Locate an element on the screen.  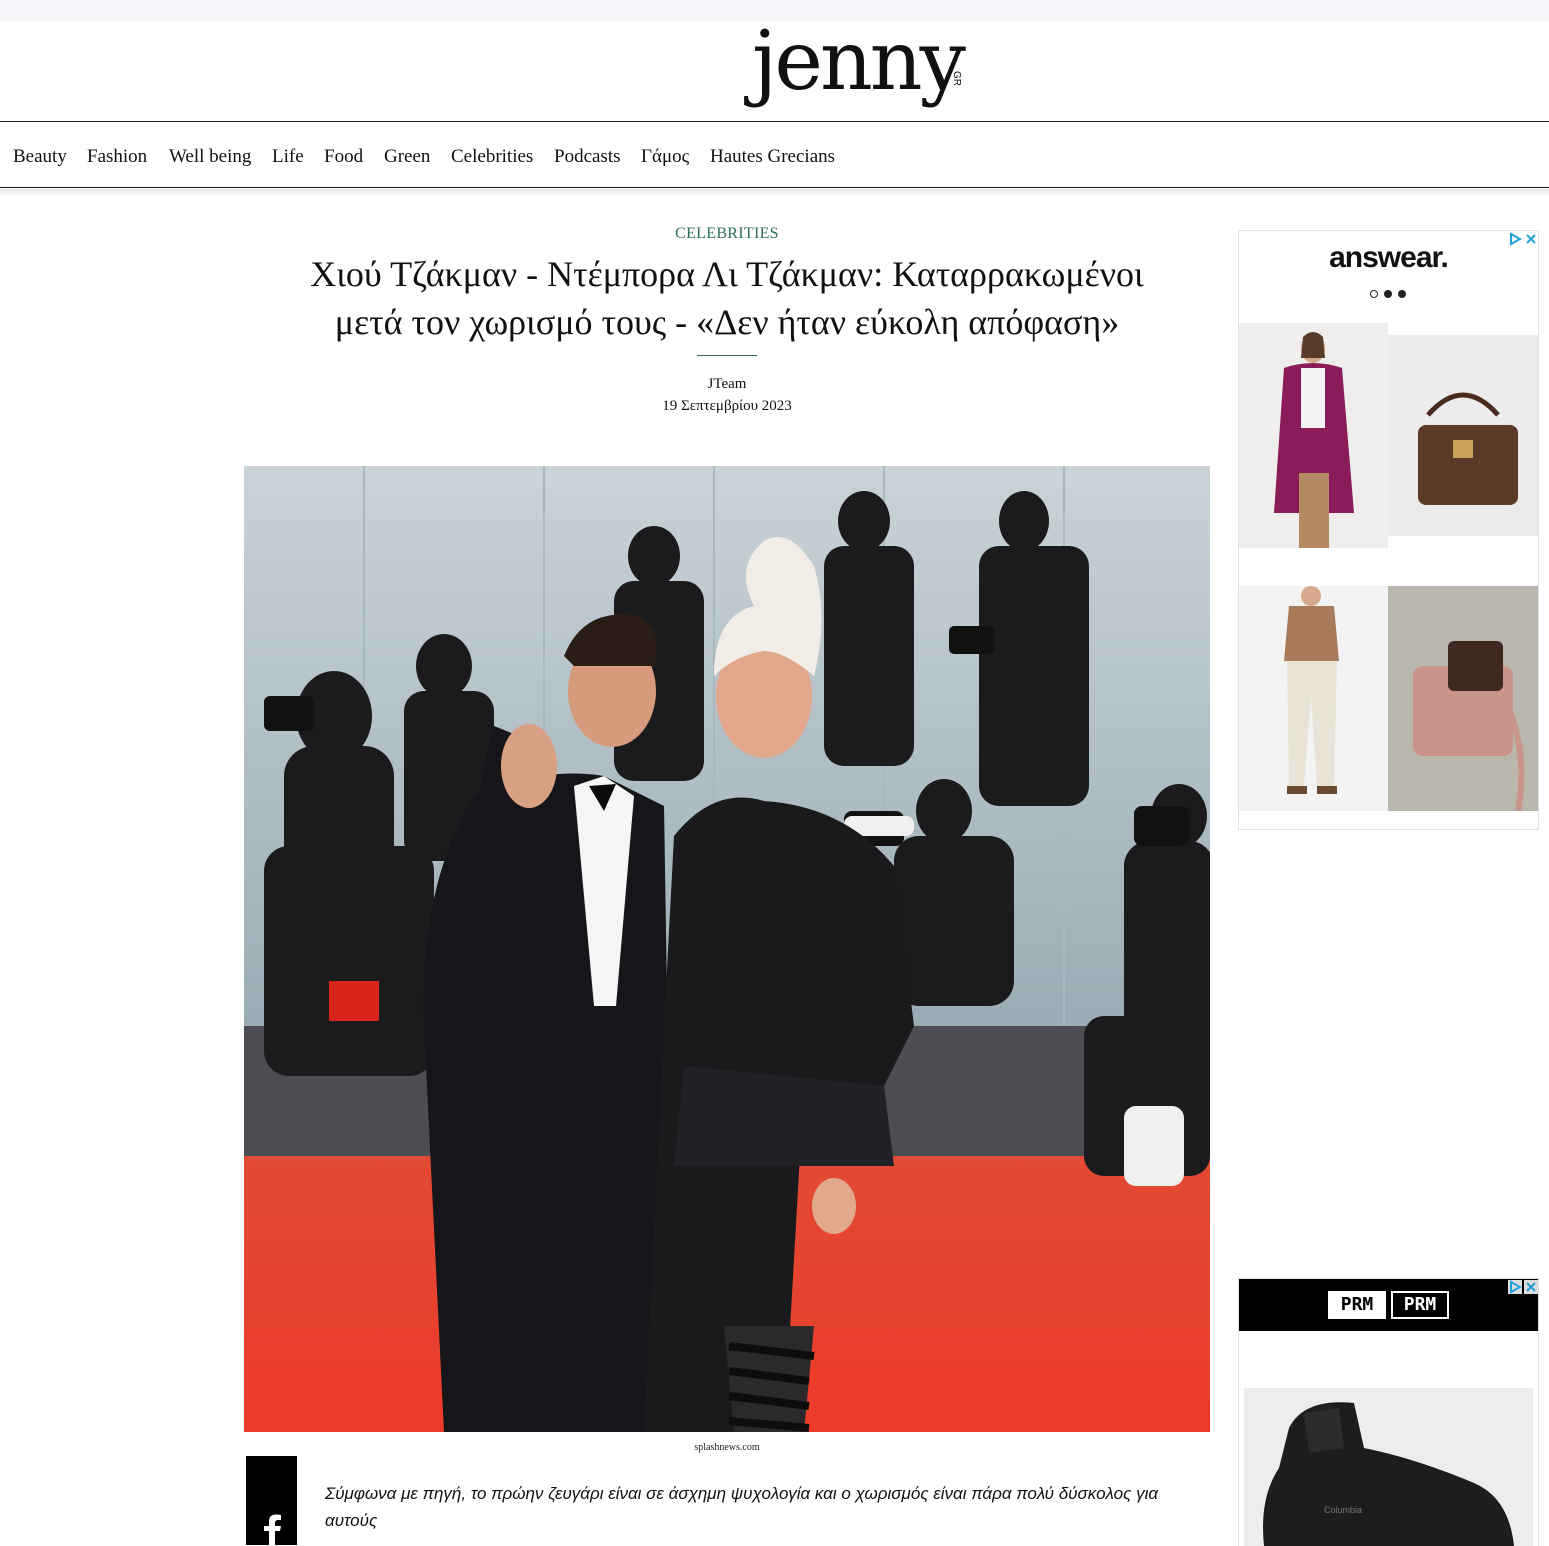
article-category: CELEBRITIES is located at coordinates (727, 234).